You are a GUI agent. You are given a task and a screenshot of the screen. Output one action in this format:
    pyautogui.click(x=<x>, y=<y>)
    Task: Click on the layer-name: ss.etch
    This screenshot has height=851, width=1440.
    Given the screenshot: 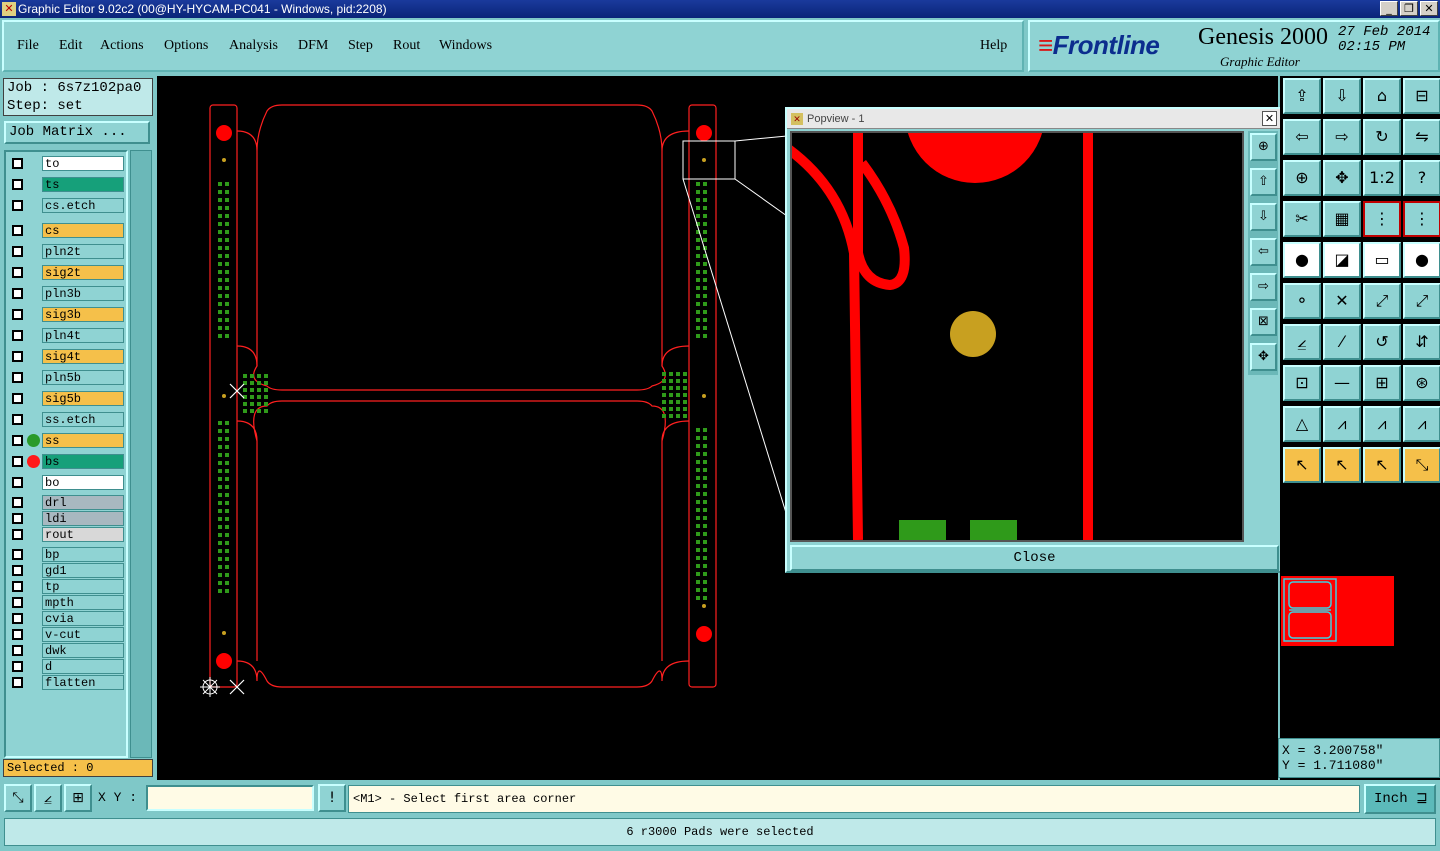 What is the action you would take?
    pyautogui.click(x=83, y=419)
    